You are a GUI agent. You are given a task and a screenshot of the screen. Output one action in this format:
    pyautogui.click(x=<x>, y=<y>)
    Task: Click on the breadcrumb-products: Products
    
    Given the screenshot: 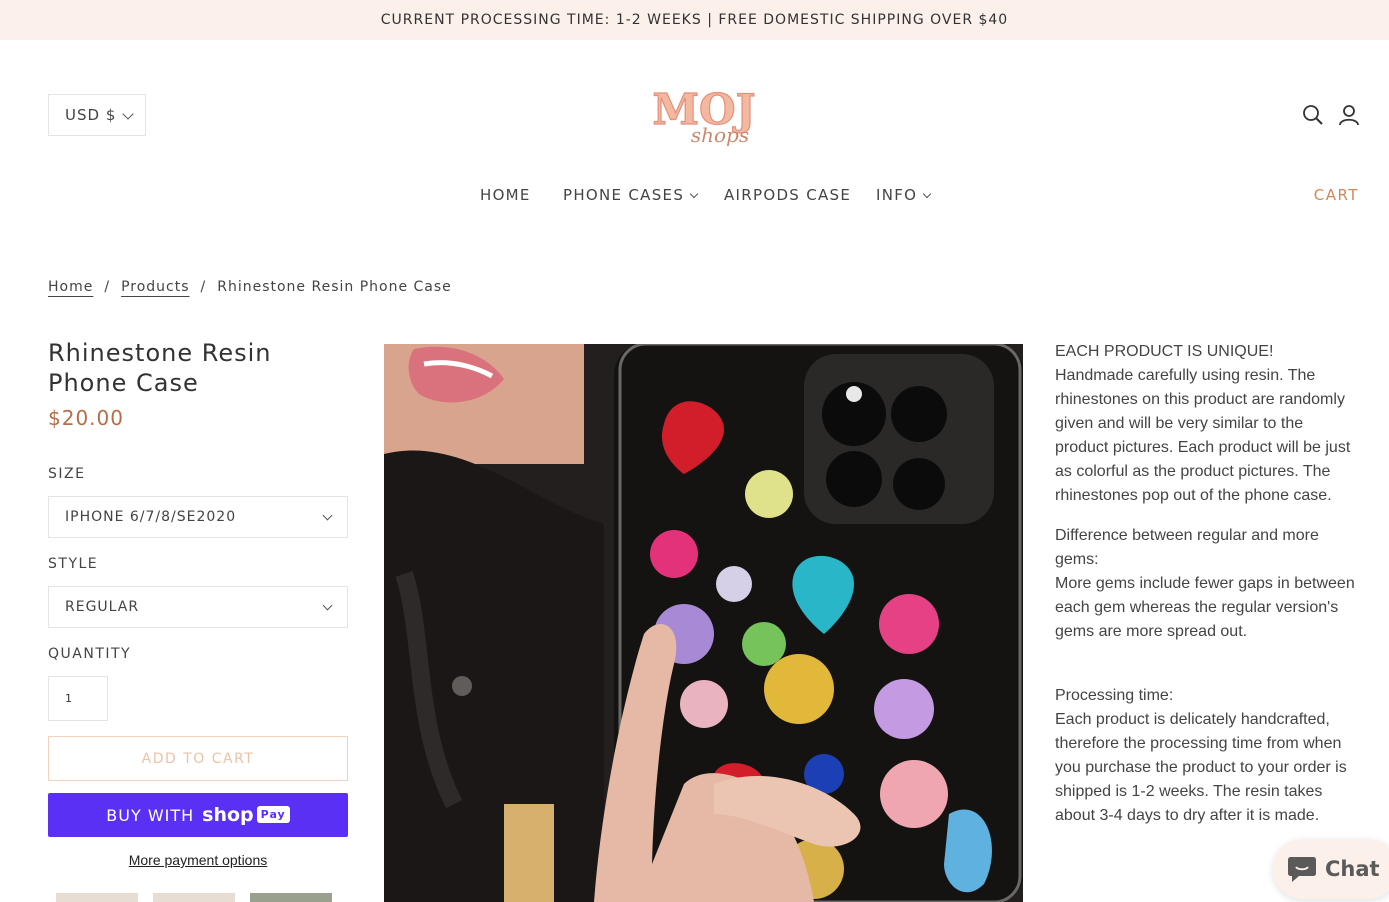 What is the action you would take?
    pyautogui.click(x=155, y=287)
    